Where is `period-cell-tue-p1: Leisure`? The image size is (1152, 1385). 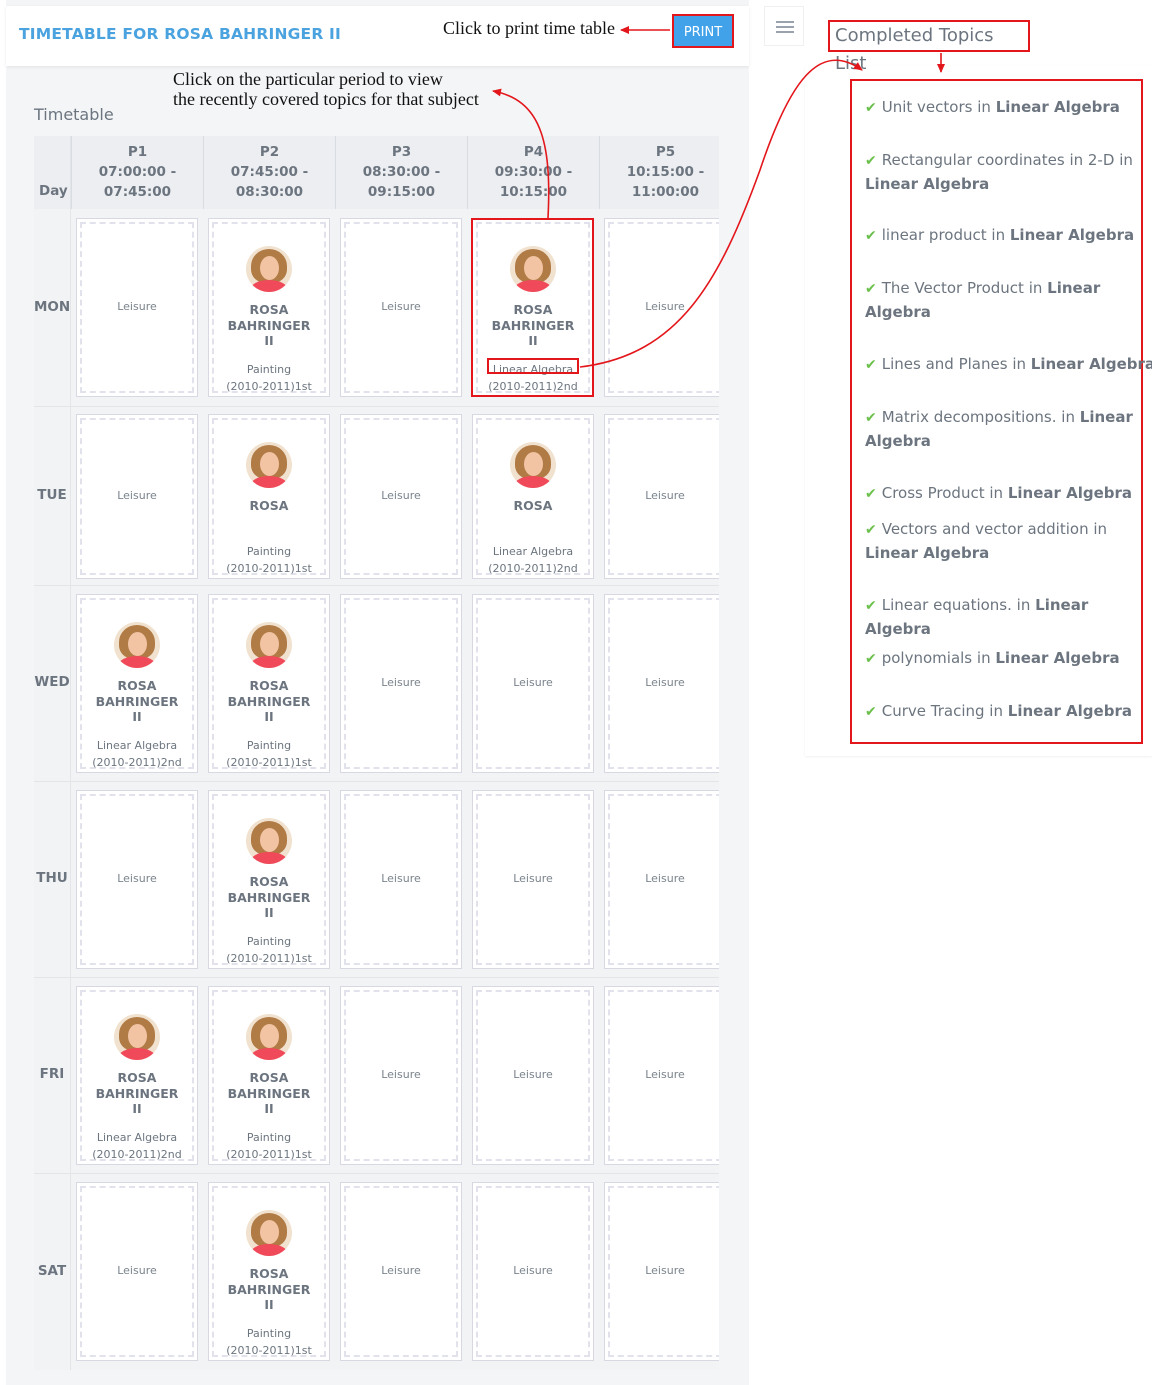 period-cell-tue-p1: Leisure is located at coordinates (137, 496).